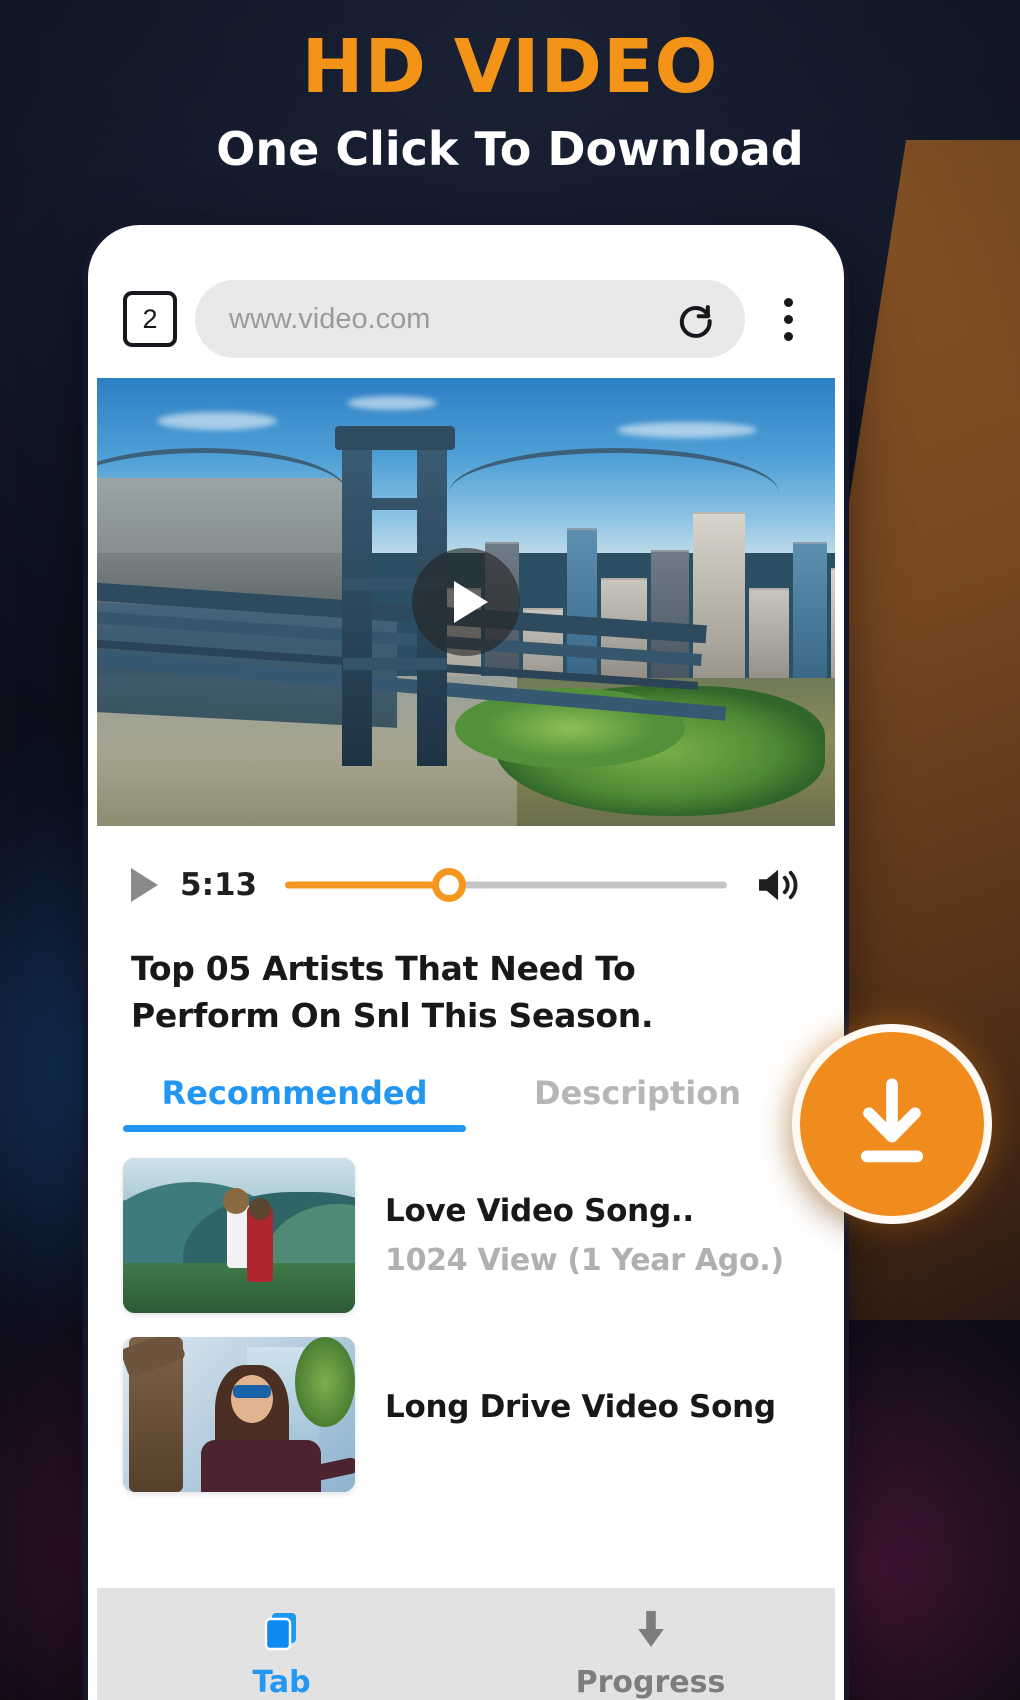 The image size is (1020, 1700). I want to click on thumbnail-woman-sunglasses, so click(239, 1414).